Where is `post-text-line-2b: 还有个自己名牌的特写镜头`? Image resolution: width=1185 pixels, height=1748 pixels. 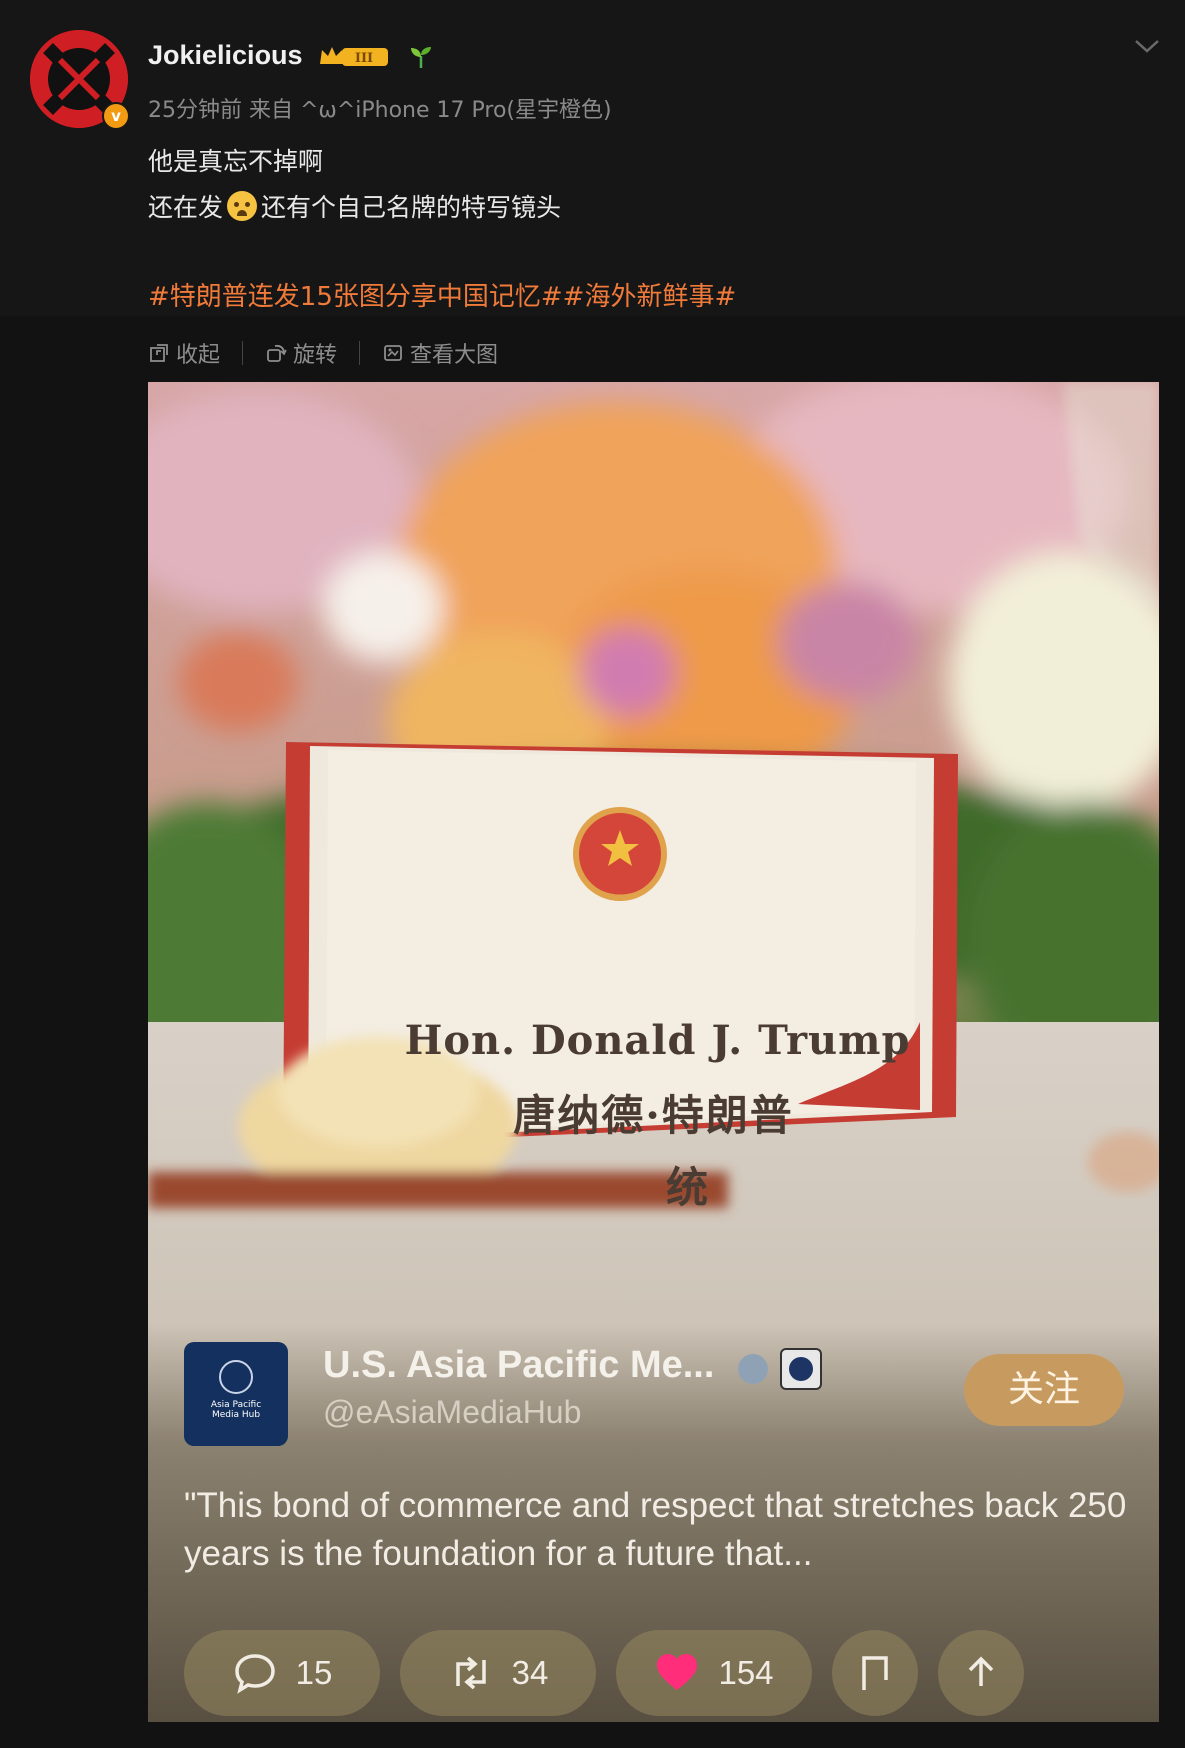
post-text-line-2b: 还有个自己名牌的特写镜头 is located at coordinates (411, 207).